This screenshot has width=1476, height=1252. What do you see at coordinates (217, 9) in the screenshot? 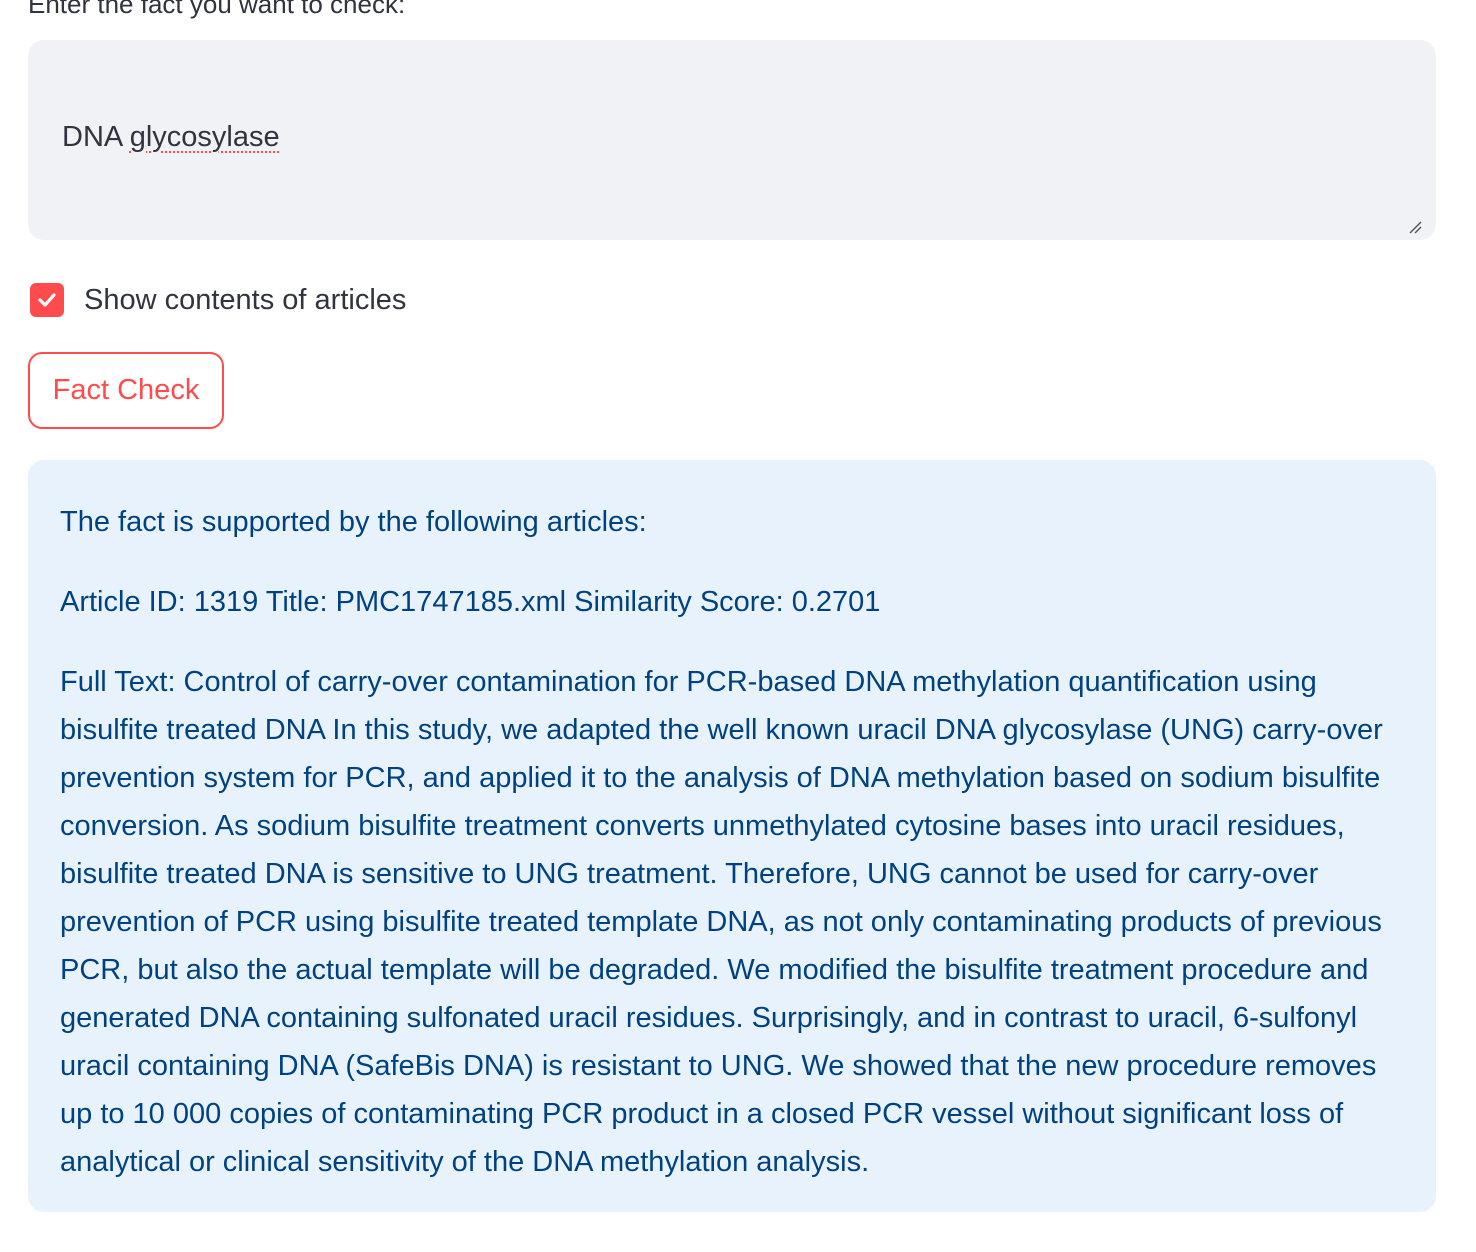
I see `fact-input-label: Enter the fact you want to check:` at bounding box center [217, 9].